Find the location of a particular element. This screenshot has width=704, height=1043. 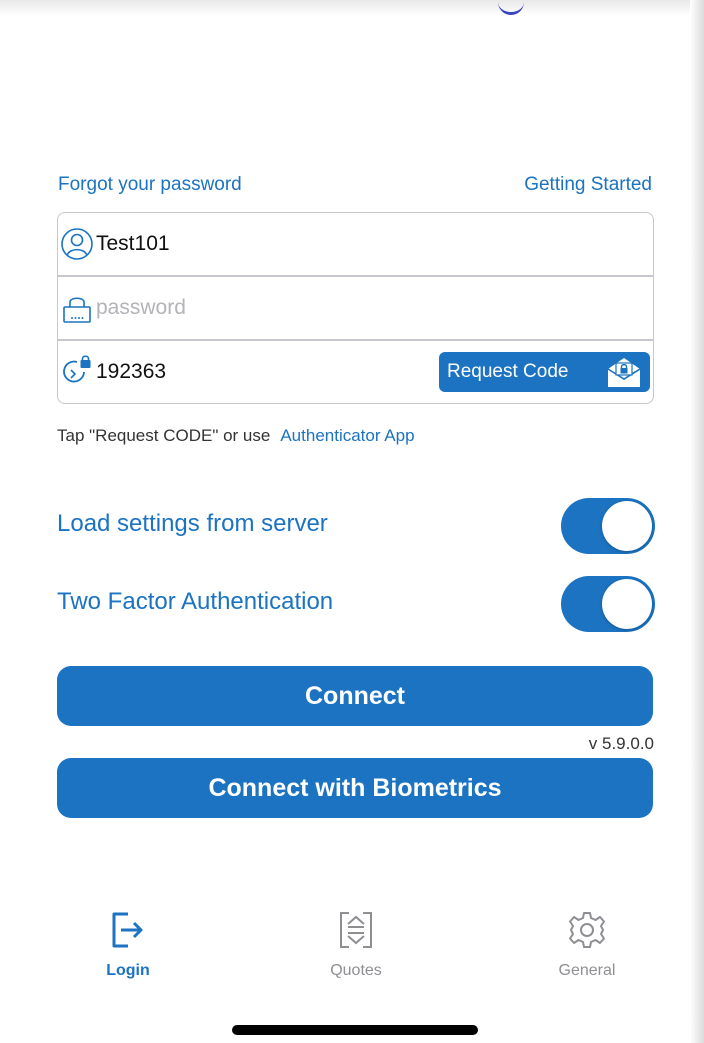

authenticator-app-link: Authenticator App is located at coordinates (347, 435).